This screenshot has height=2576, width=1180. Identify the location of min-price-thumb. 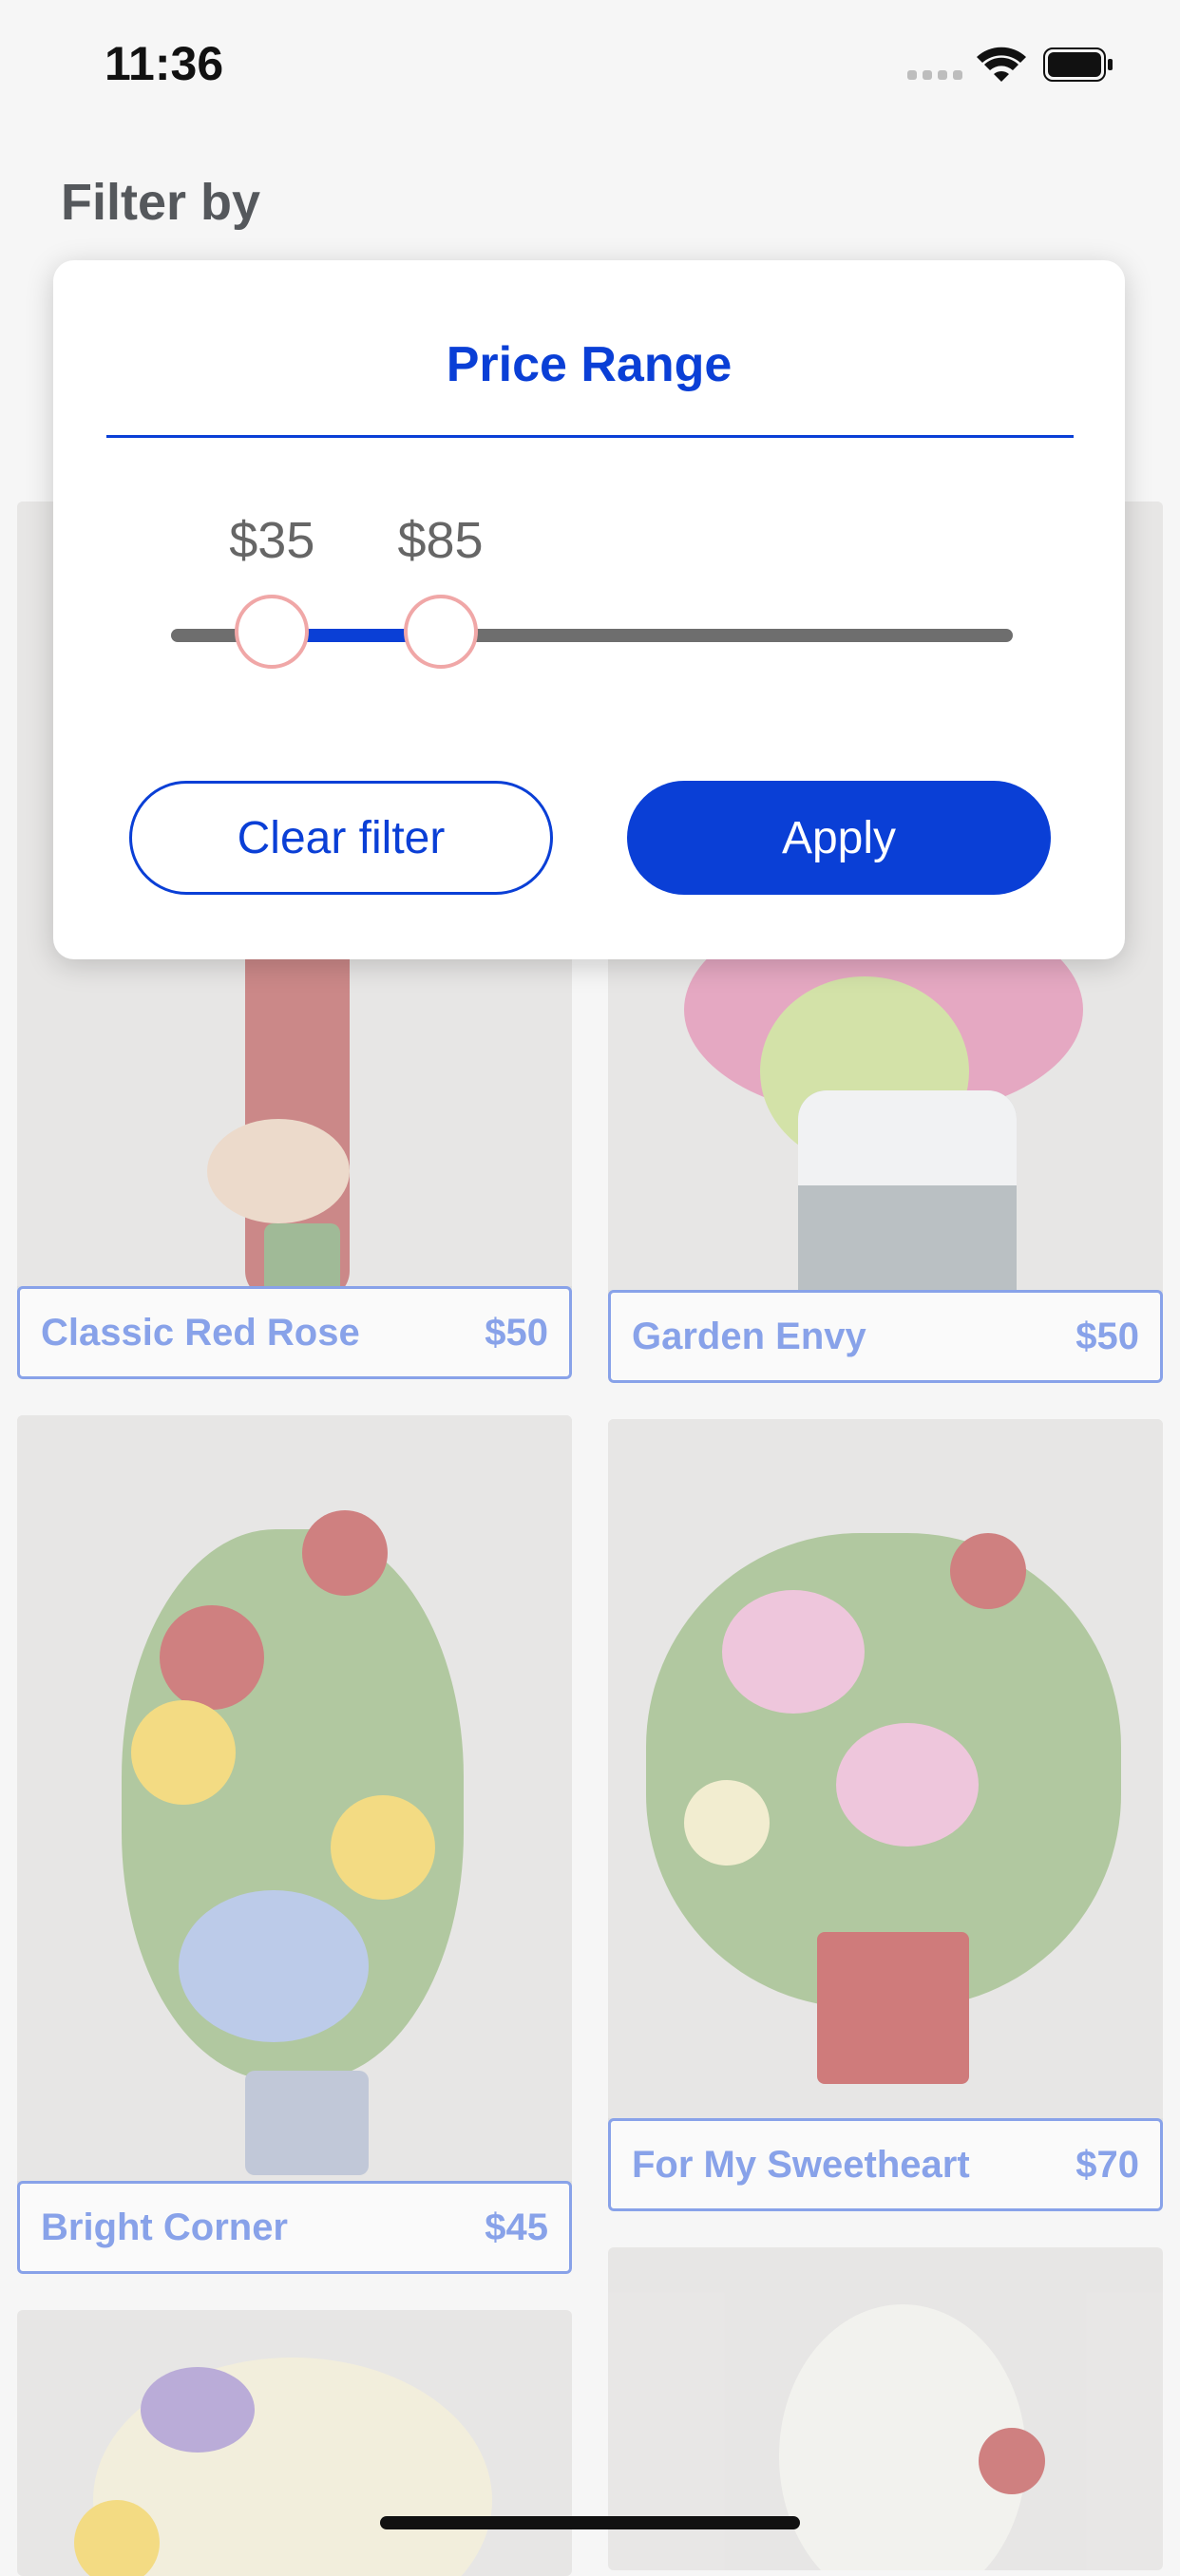
(272, 632).